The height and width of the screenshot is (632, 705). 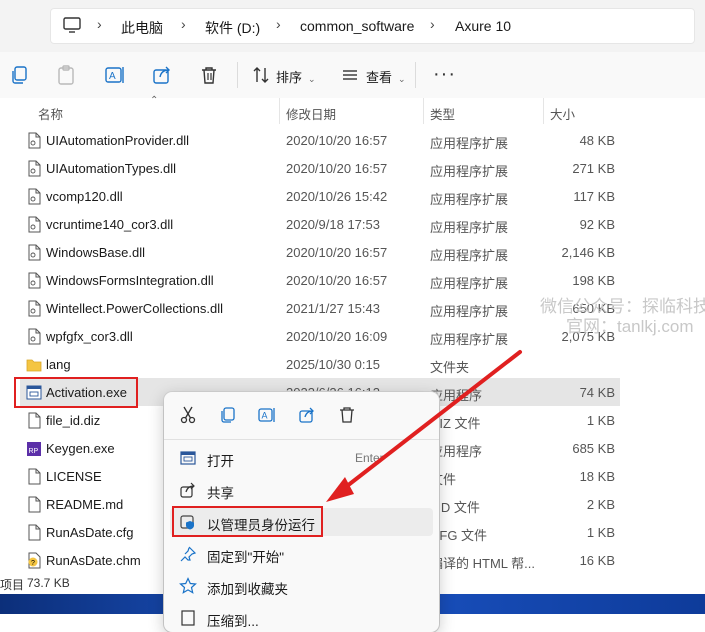 What do you see at coordinates (89, 336) in the screenshot?
I see `file-name: wpfgfx_cor3.dll` at bounding box center [89, 336].